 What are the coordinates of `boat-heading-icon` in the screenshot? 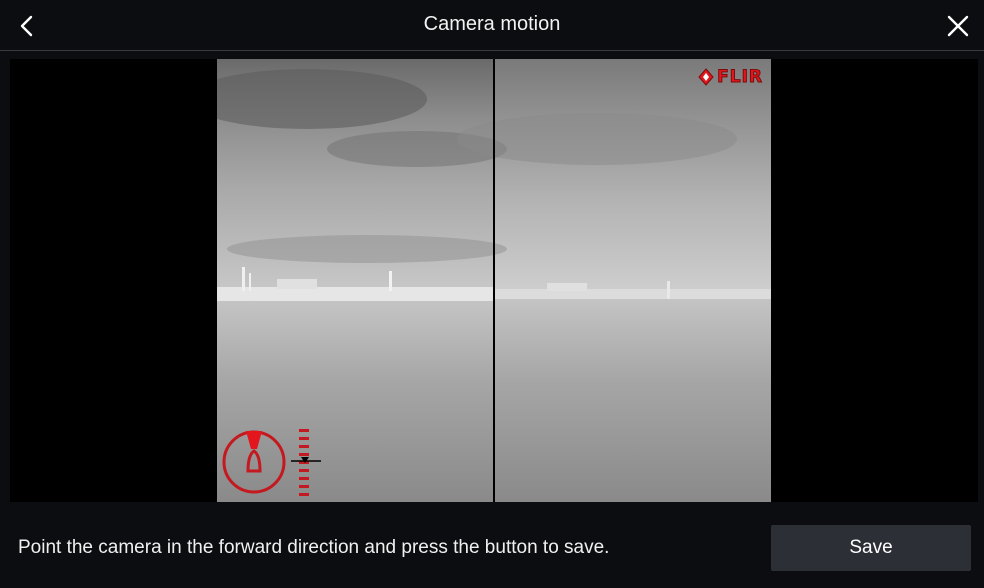 It's located at (271, 462).